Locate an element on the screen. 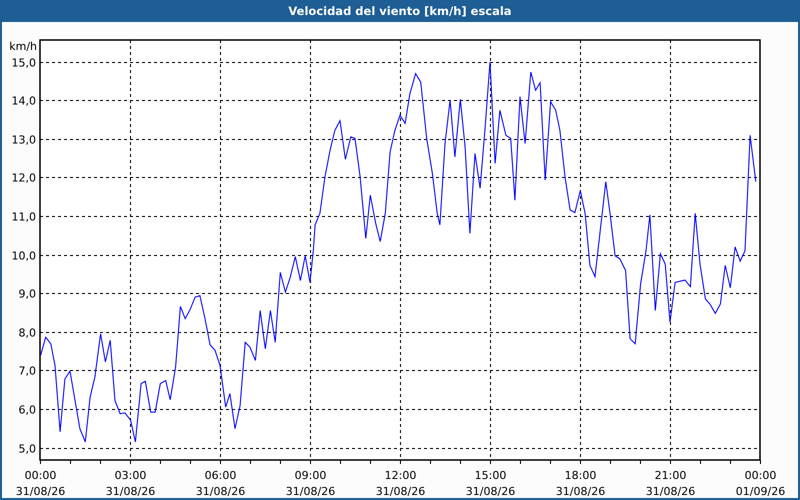  x-tick-label: 15:00 is located at coordinates (490, 475).